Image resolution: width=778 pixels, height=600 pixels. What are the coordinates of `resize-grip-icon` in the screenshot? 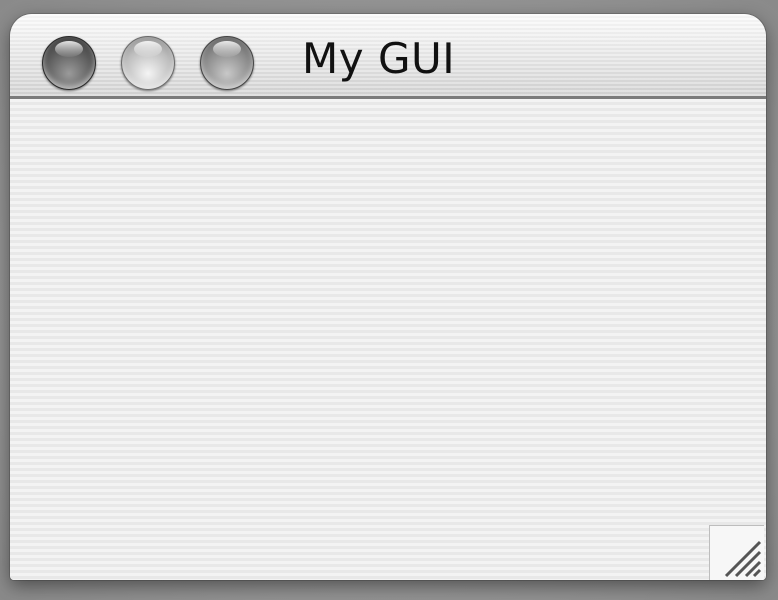 It's located at (743, 559).